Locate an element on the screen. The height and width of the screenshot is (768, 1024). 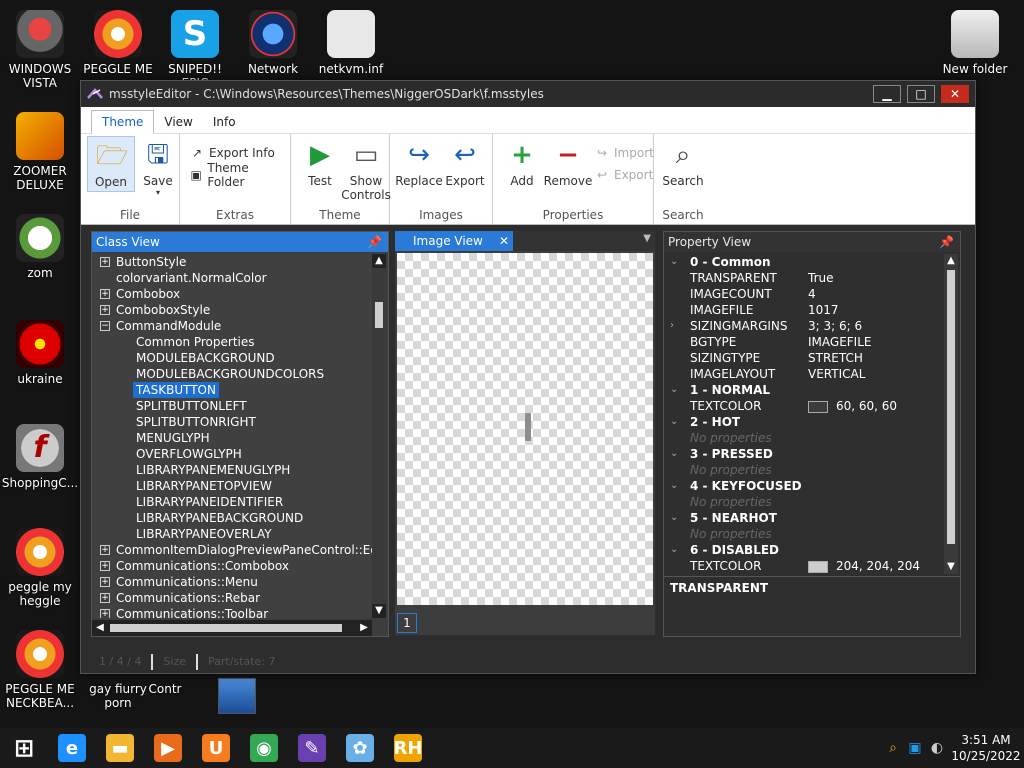
theme-folder-button: ▣ Theme Folder is located at coordinates (235, 175).